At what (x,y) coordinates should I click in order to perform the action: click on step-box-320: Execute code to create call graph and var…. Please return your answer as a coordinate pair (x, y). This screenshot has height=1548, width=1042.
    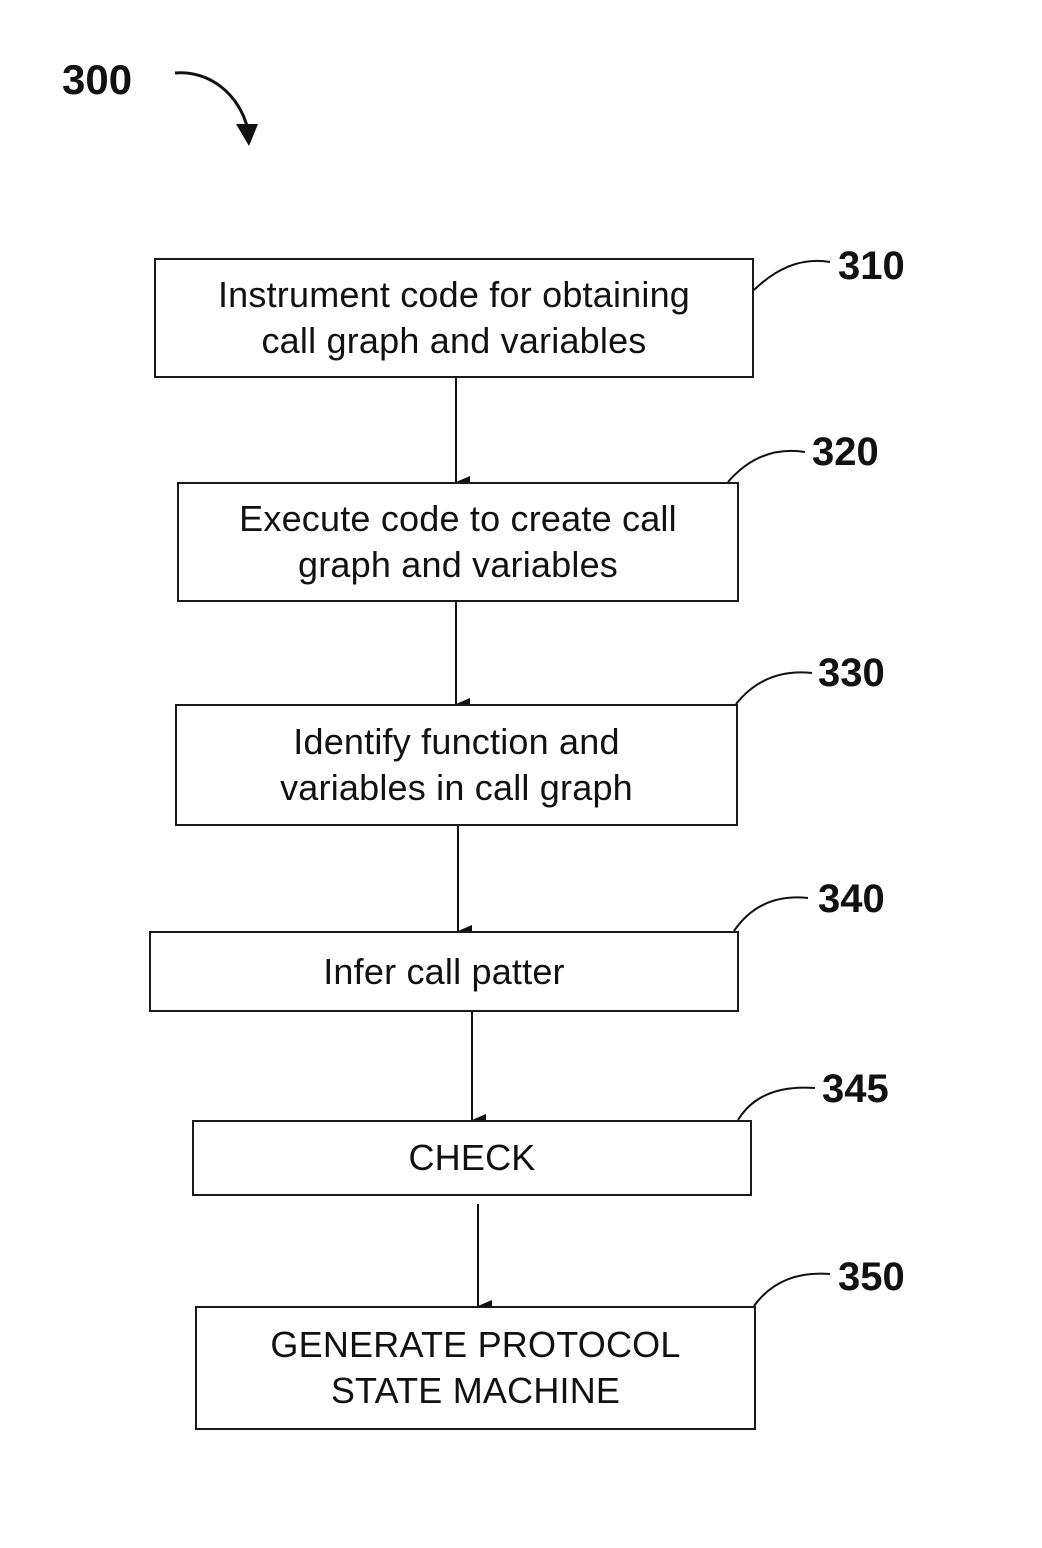
    Looking at the image, I should click on (458, 542).